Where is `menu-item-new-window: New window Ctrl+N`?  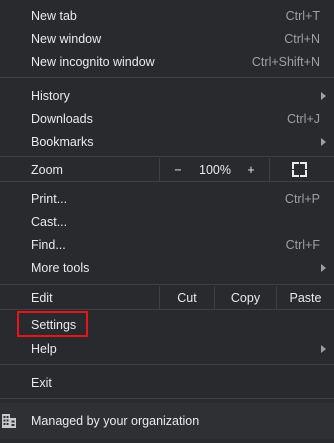 menu-item-new-window: New window Ctrl+N is located at coordinates (167, 38).